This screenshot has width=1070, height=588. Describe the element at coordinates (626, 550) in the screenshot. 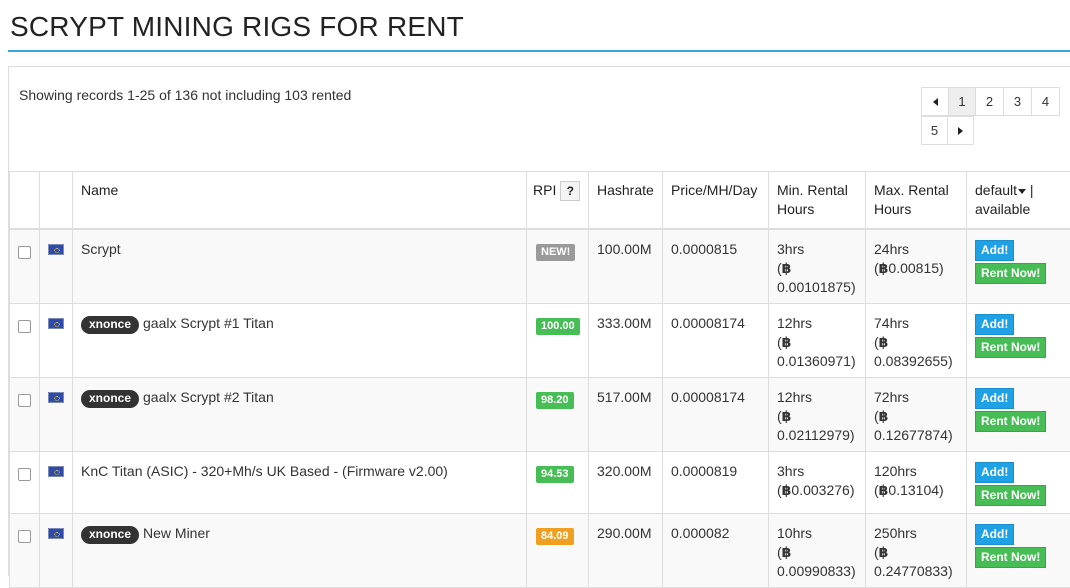

I see `hashrate-cell: 290.00M` at that location.